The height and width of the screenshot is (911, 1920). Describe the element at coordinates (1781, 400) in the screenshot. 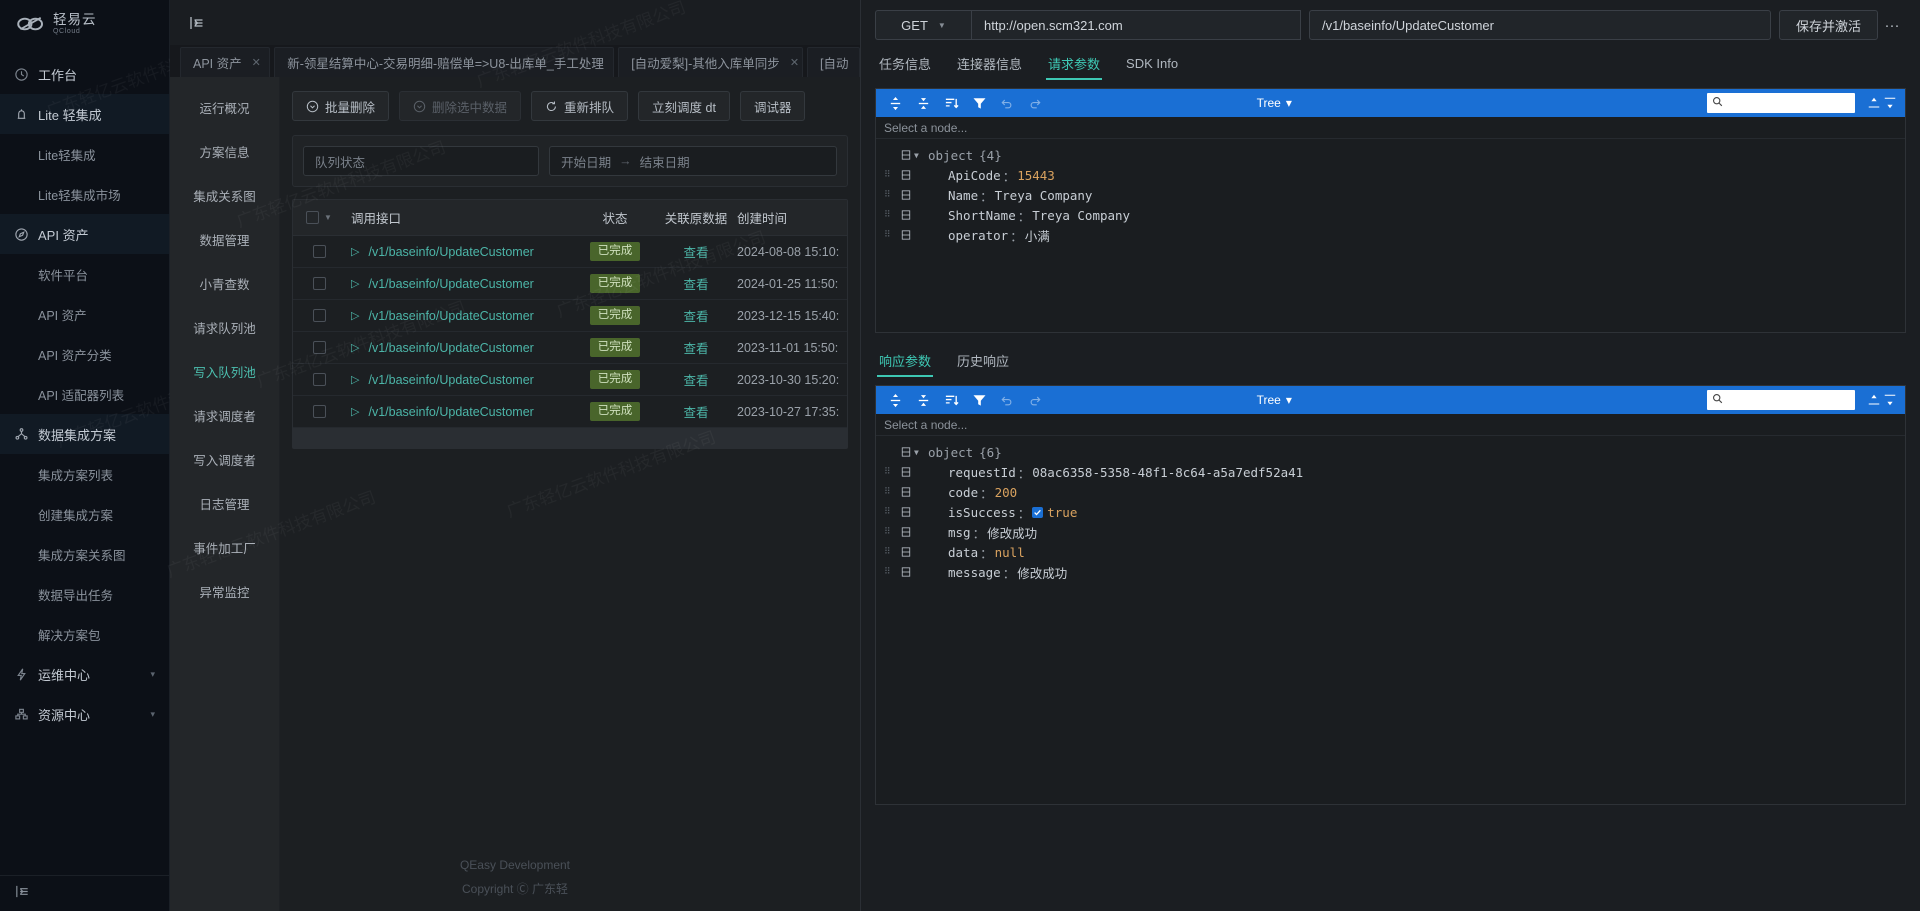

I see `response-search-box` at that location.